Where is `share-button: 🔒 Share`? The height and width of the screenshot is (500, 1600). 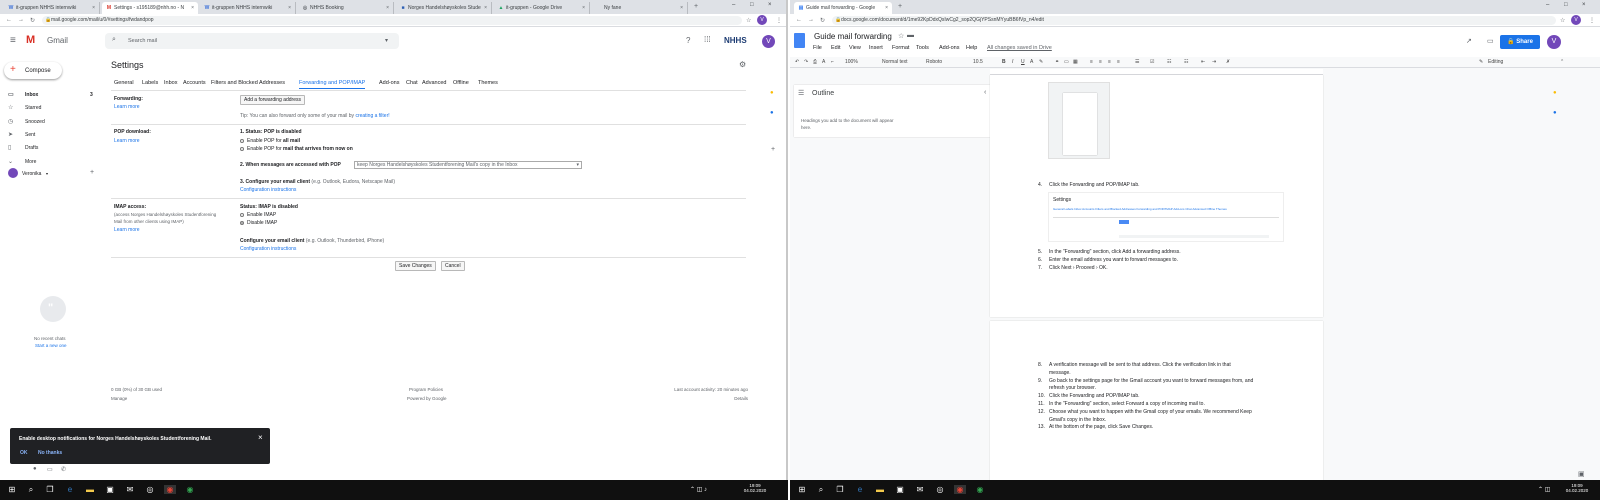
share-button: 🔒 Share is located at coordinates (1520, 42).